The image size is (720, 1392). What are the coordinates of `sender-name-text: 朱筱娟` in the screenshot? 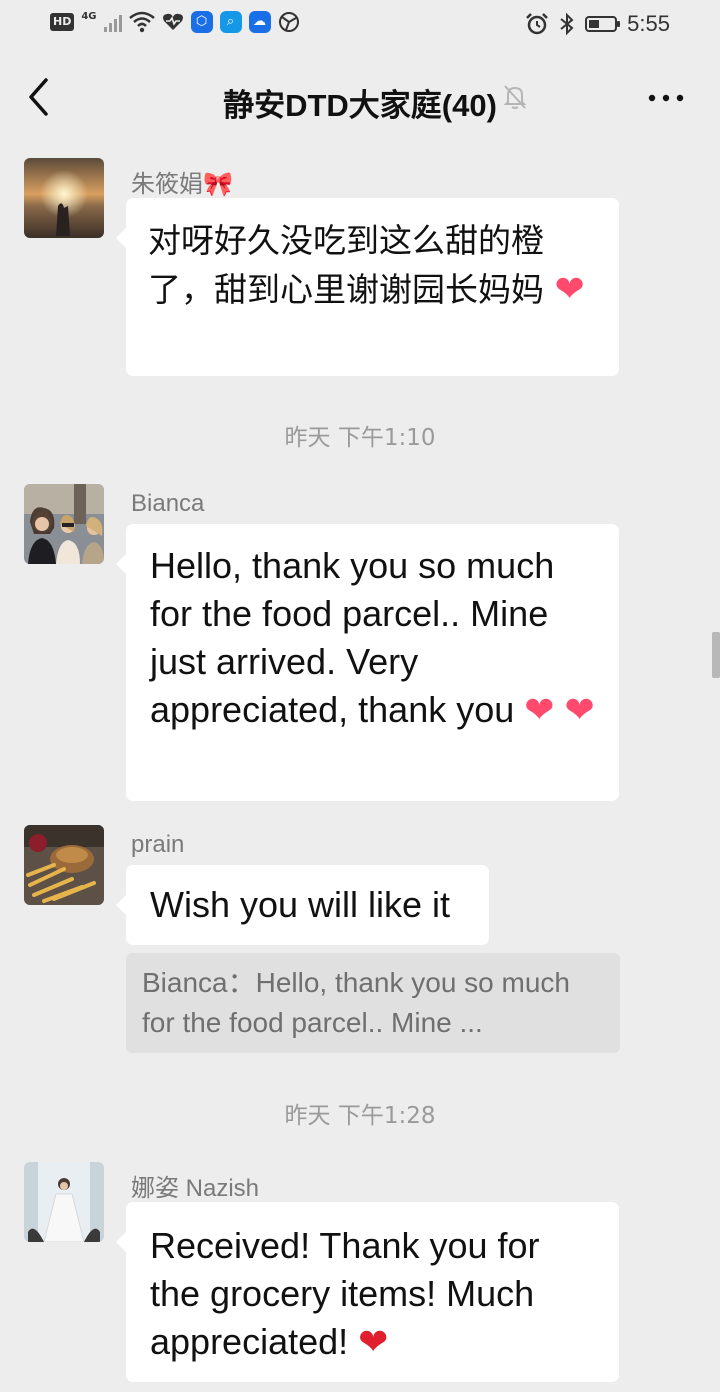 It's located at (167, 184).